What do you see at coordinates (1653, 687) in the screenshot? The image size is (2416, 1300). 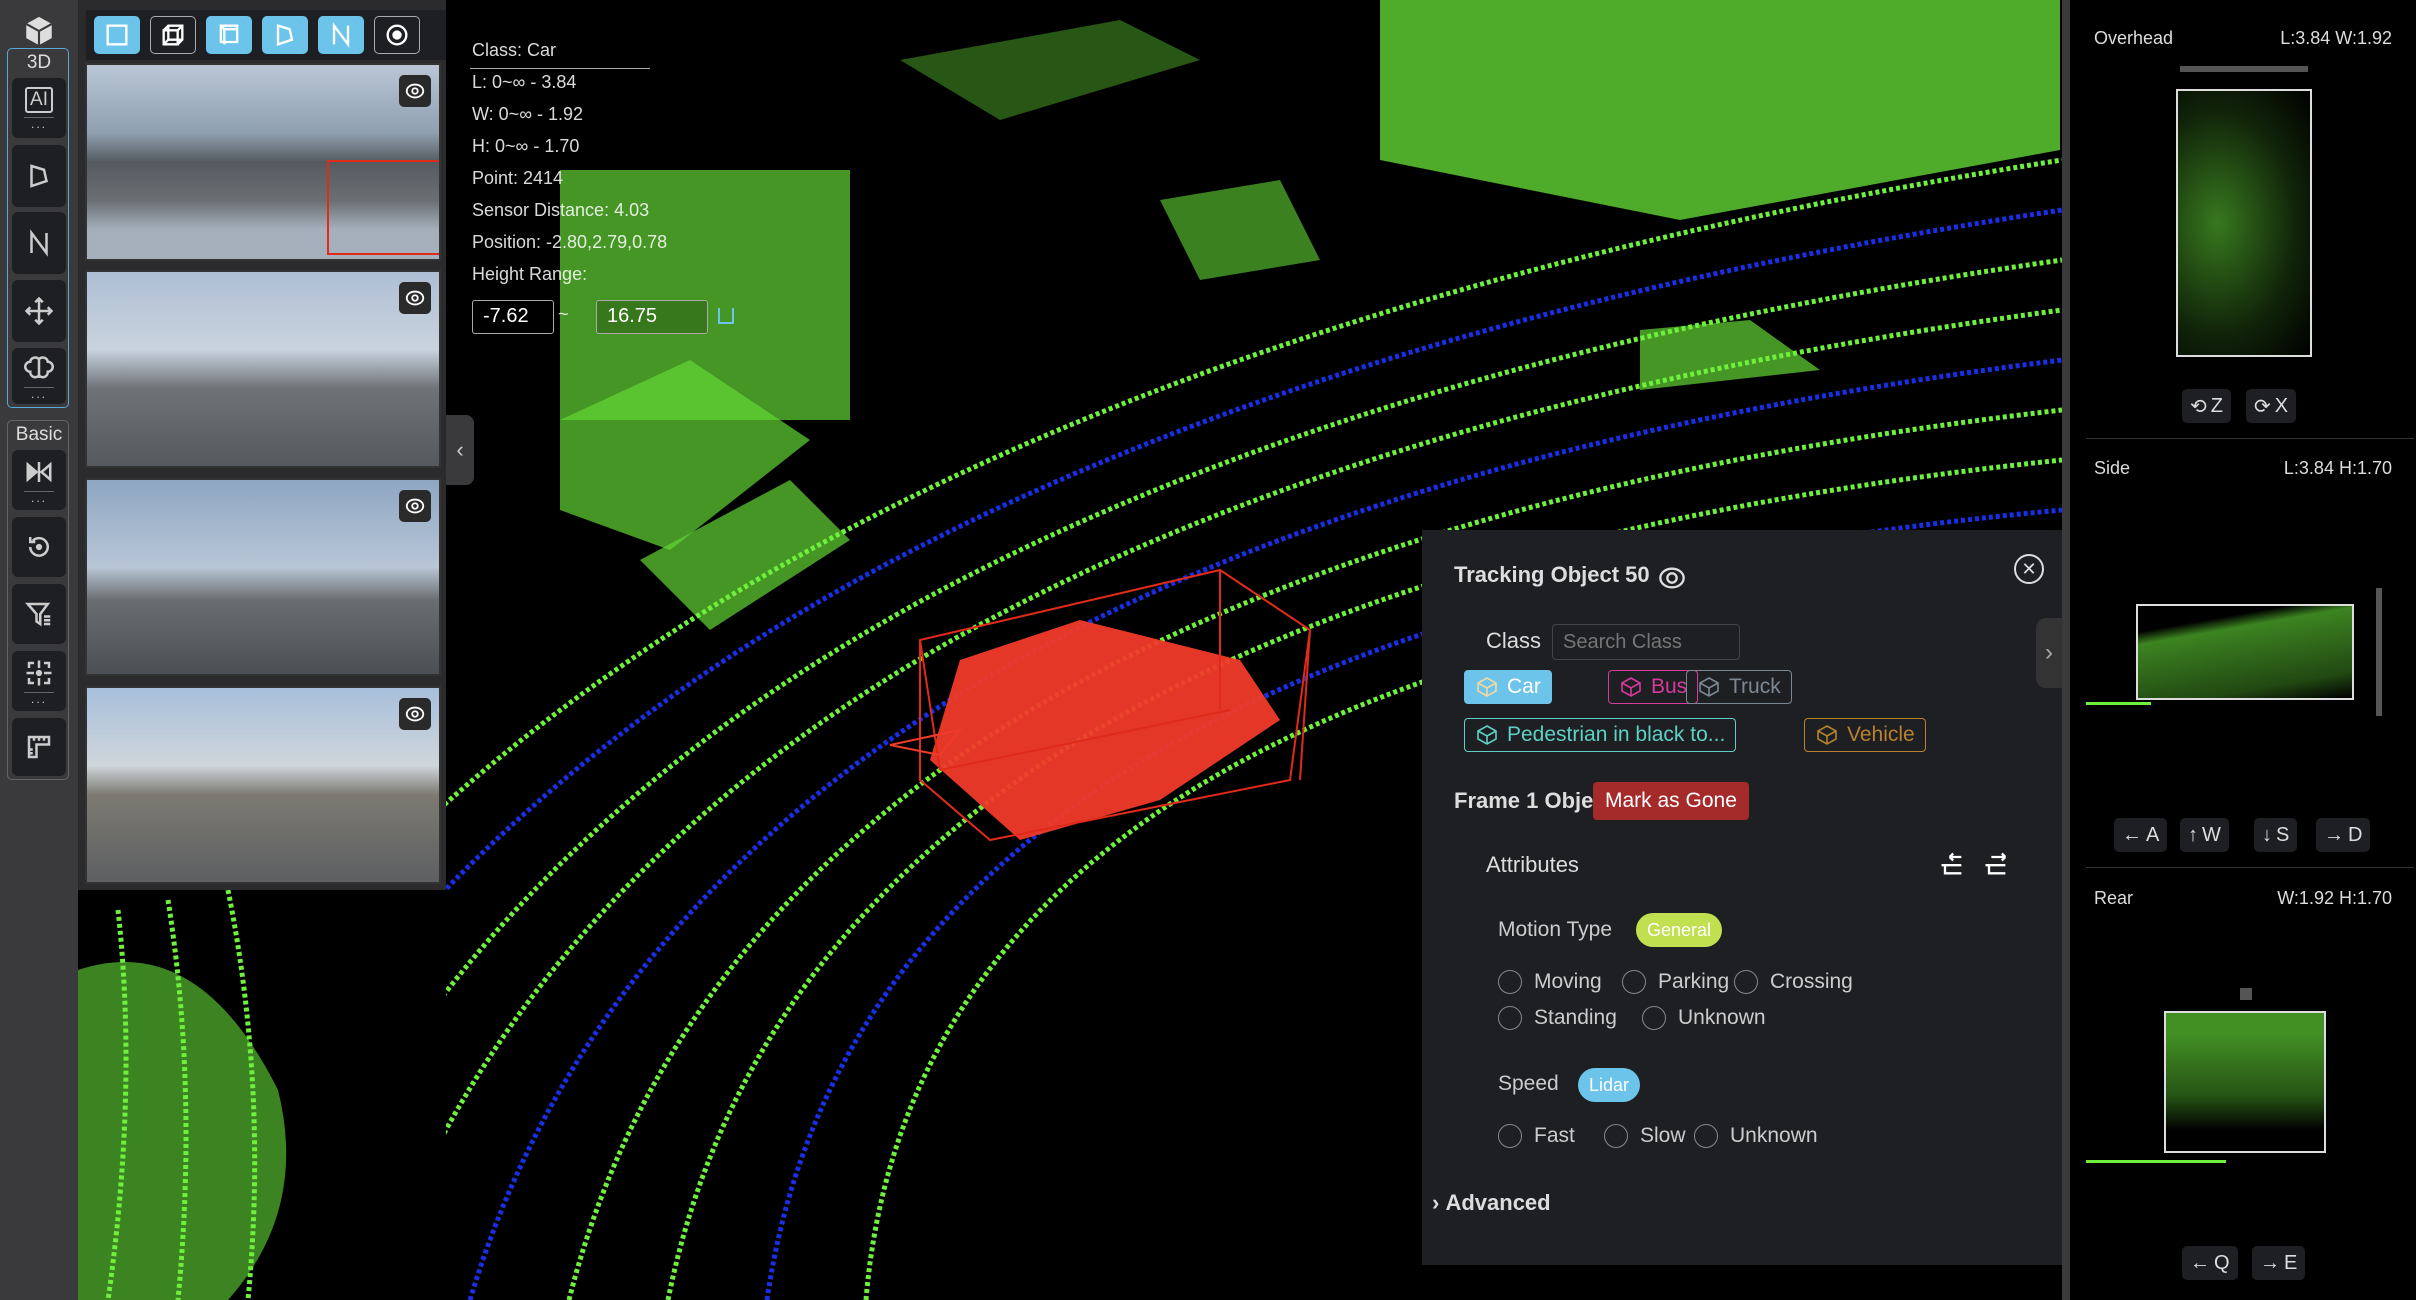 I see `class-chip-bus: Bus` at bounding box center [1653, 687].